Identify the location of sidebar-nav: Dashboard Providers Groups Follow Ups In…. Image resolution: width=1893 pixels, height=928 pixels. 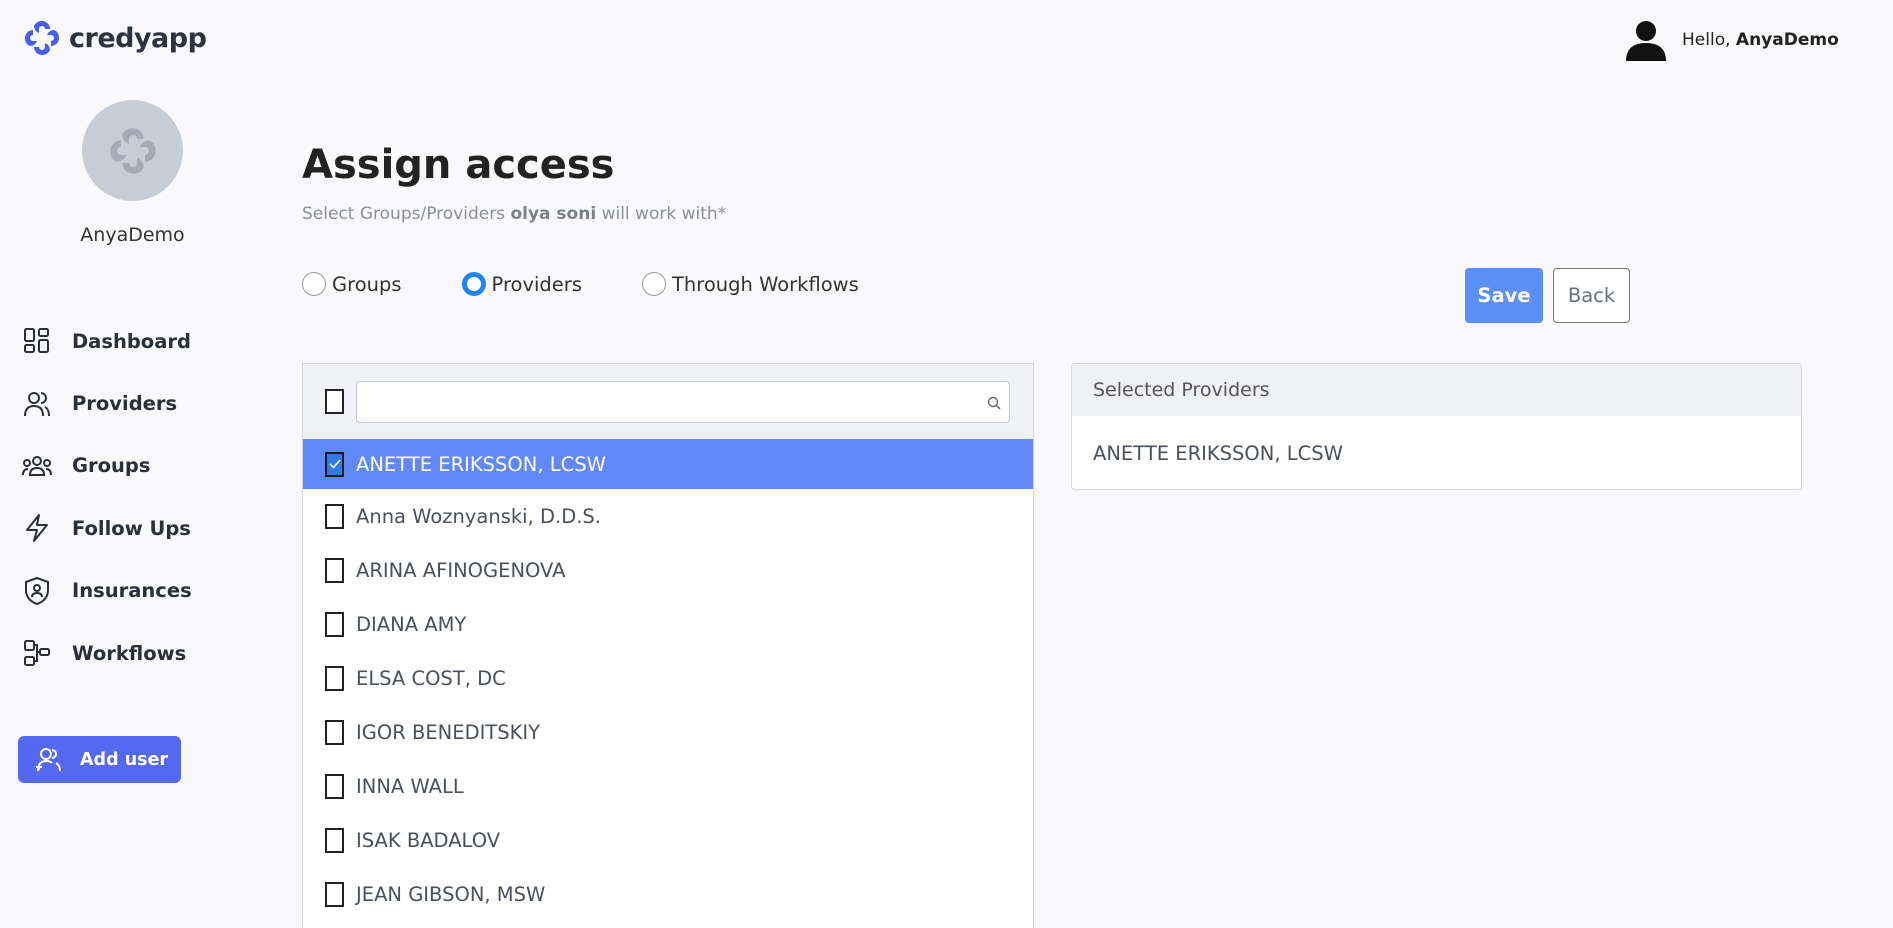
(107, 497).